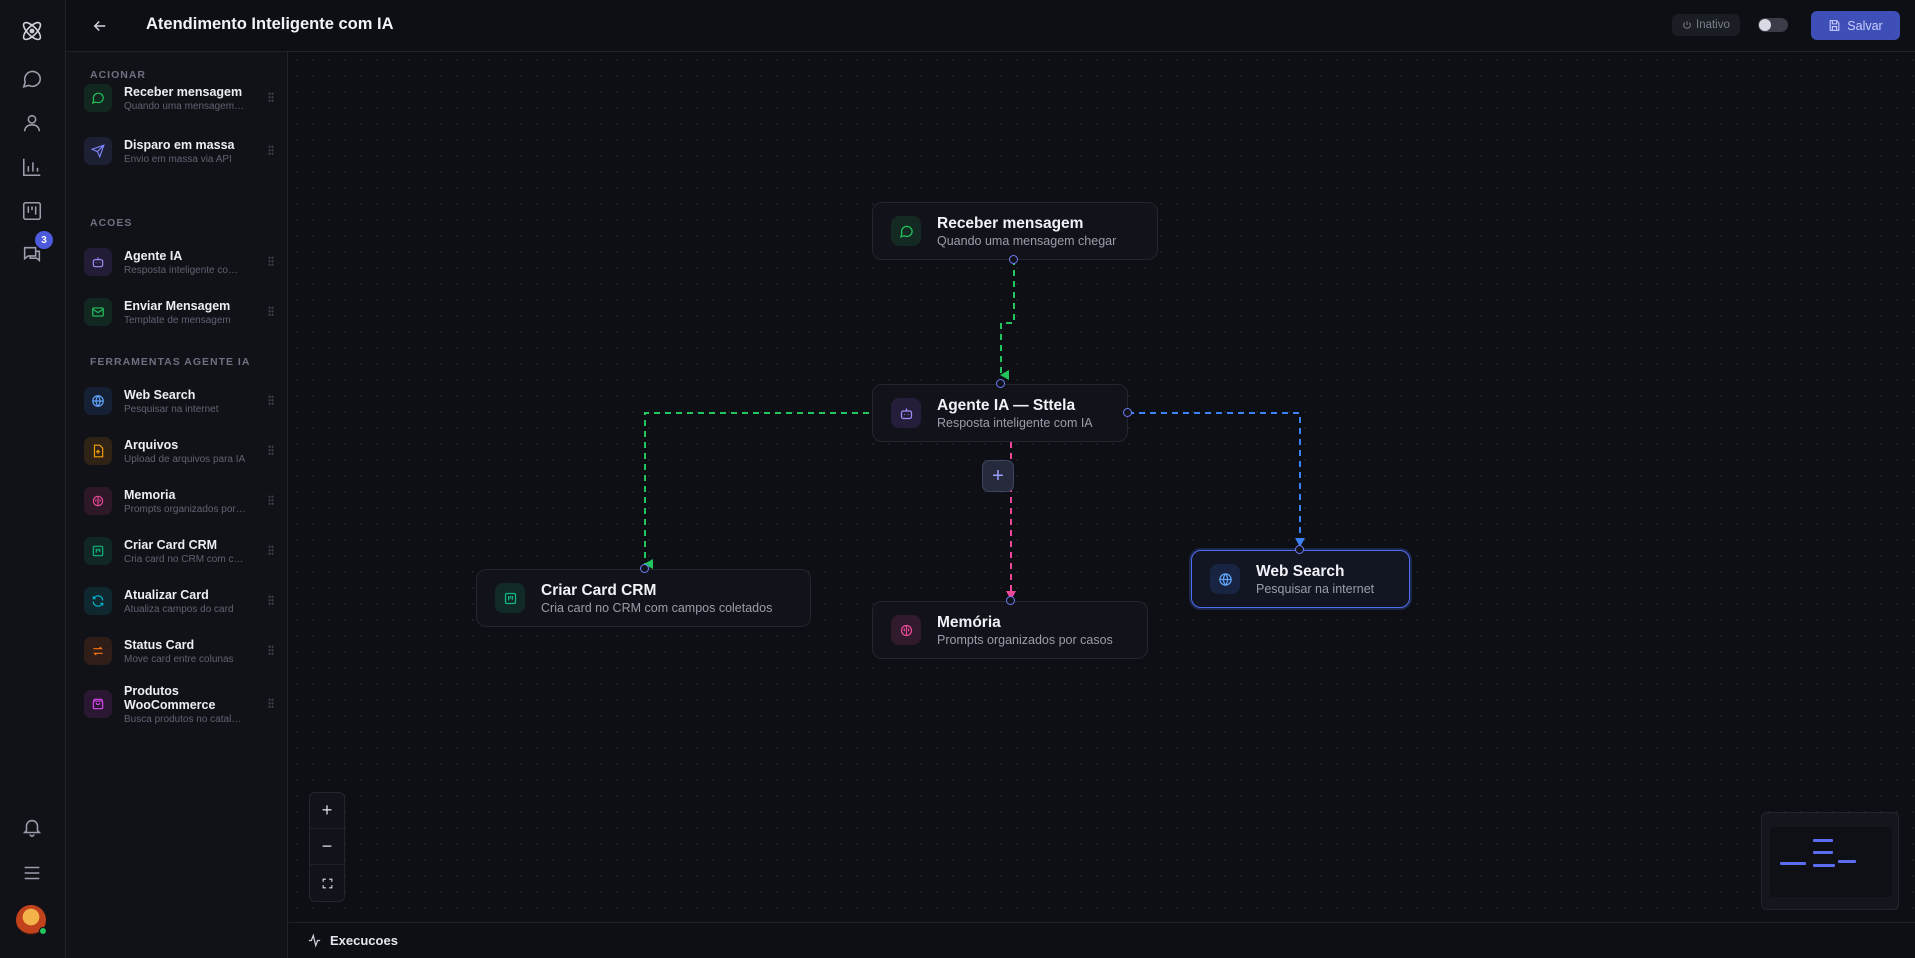 This screenshot has height=958, width=1915. Describe the element at coordinates (159, 644) in the screenshot. I see `palette-item-title: Status Card` at that location.